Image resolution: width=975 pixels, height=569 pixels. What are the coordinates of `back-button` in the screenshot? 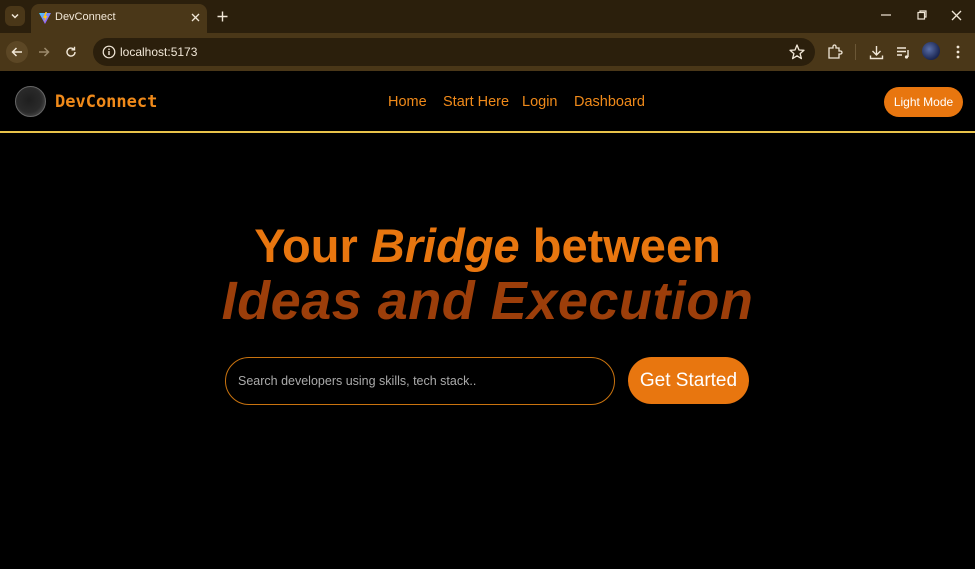 It's located at (17, 52).